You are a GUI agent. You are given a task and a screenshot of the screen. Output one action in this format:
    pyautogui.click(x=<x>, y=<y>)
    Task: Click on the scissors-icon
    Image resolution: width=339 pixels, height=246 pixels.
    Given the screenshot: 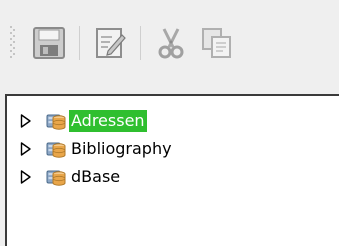 What is the action you would take?
    pyautogui.click(x=171, y=43)
    